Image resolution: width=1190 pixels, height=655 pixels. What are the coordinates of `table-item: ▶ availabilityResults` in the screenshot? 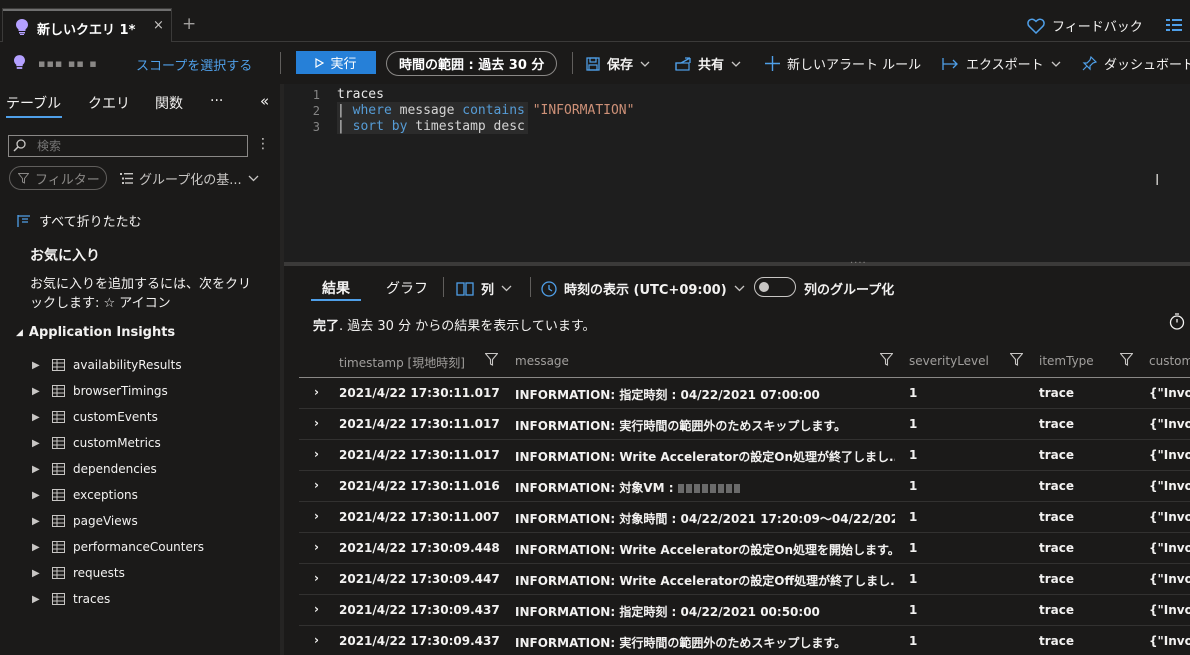 It's located at (107, 365).